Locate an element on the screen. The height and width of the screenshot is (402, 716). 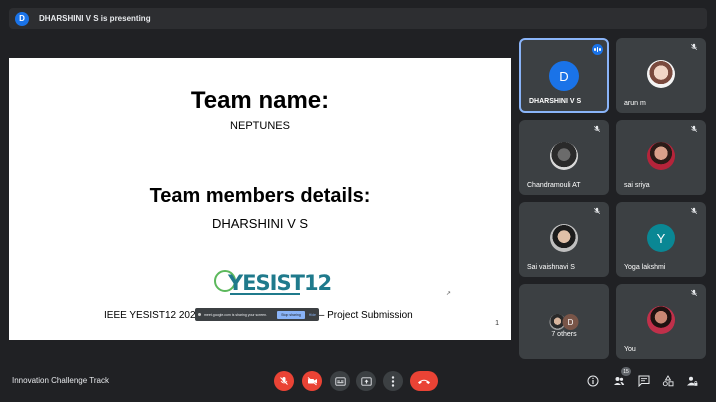
slide-members-value: DHARSHINI V S is located at coordinates (260, 223).